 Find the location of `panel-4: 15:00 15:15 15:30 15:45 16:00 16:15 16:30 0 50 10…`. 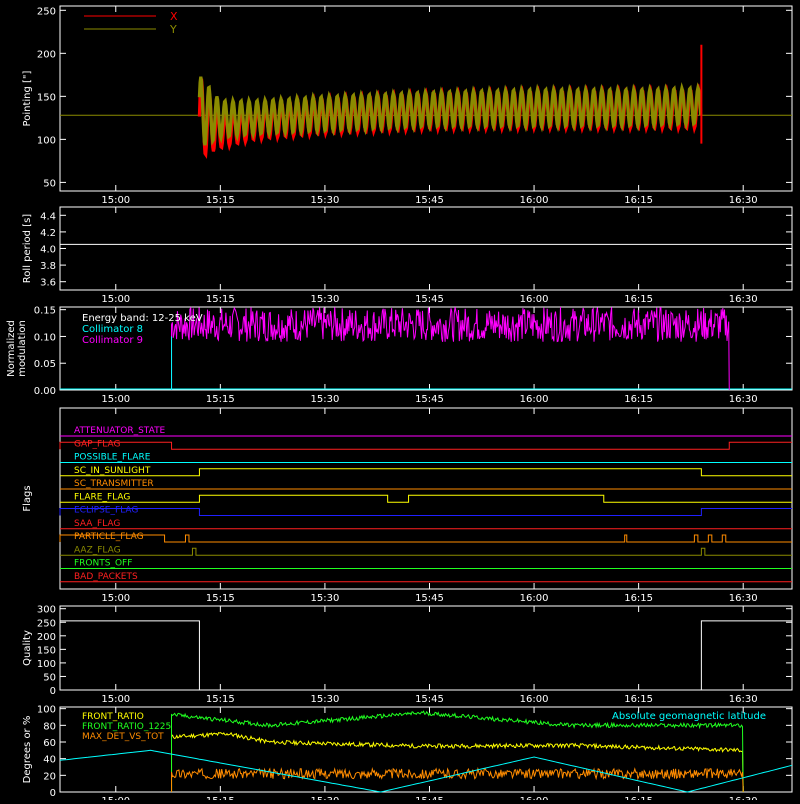

panel-4: 15:00 15:15 15:30 15:45 16:00 16:15 16:30 0 50 10… is located at coordinates (407, 655).